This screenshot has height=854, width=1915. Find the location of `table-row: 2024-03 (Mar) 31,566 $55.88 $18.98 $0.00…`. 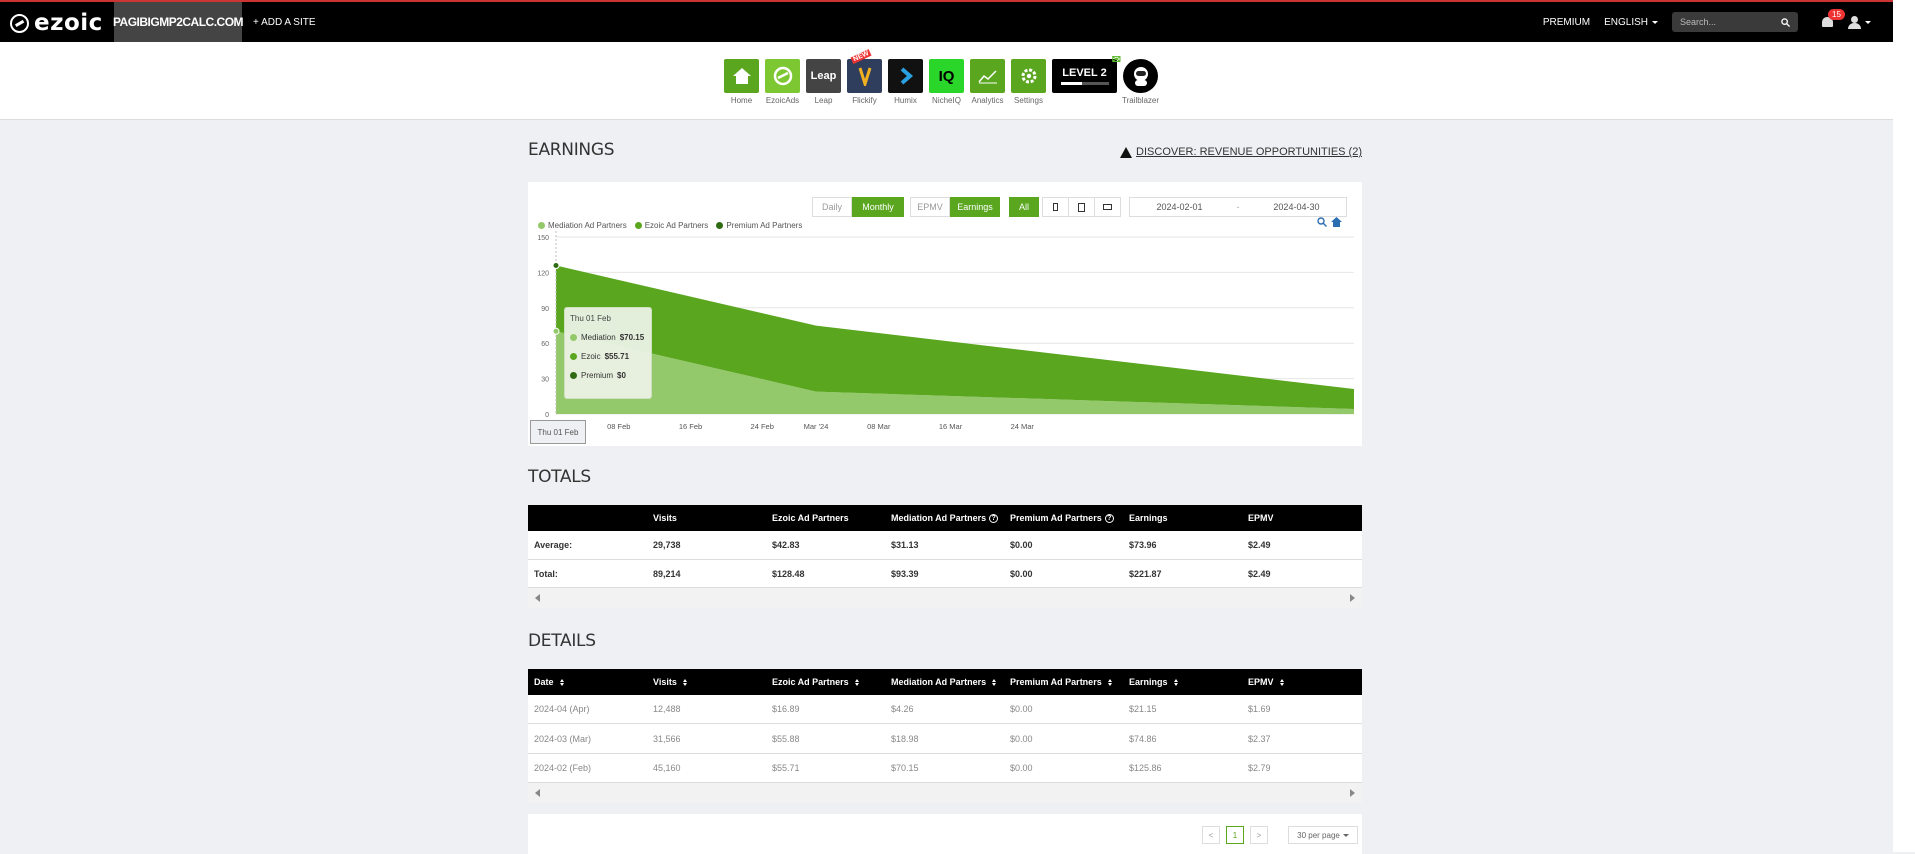

table-row: 2024-03 (Mar) 31,566 $55.88 $18.98 $0.00… is located at coordinates (945, 739).